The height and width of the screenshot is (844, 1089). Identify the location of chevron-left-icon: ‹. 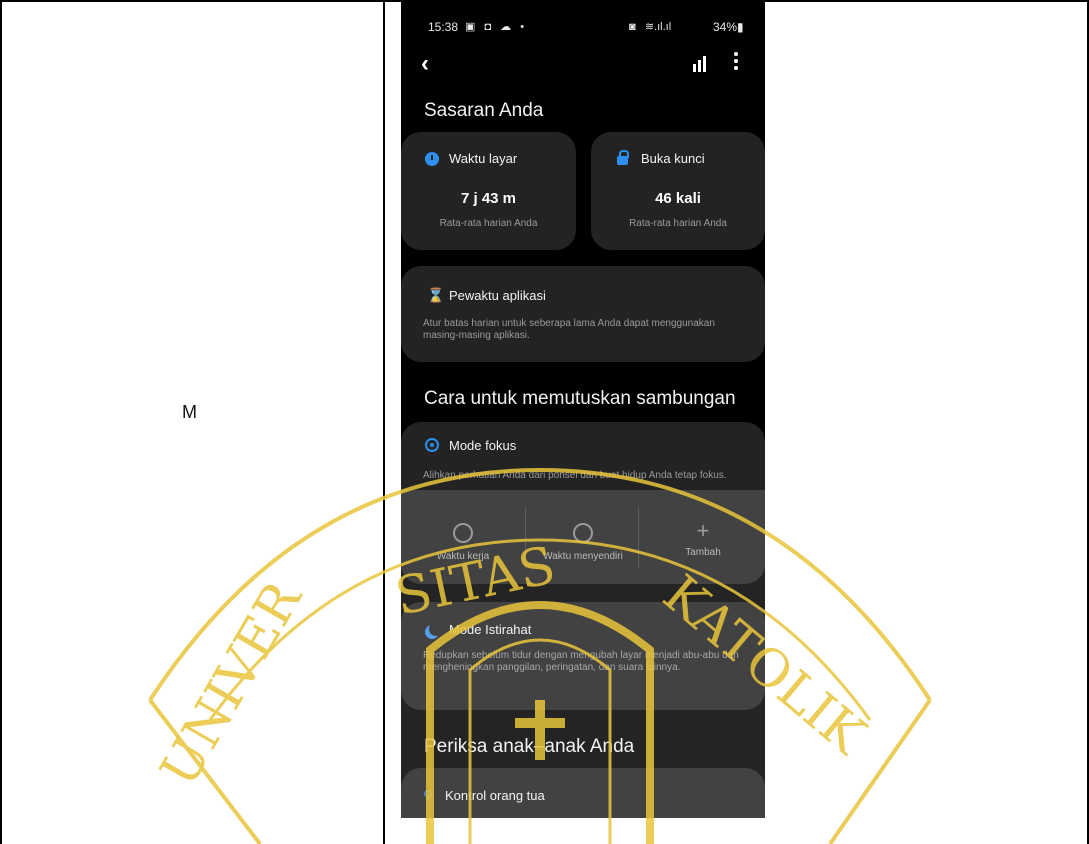
(425, 64).